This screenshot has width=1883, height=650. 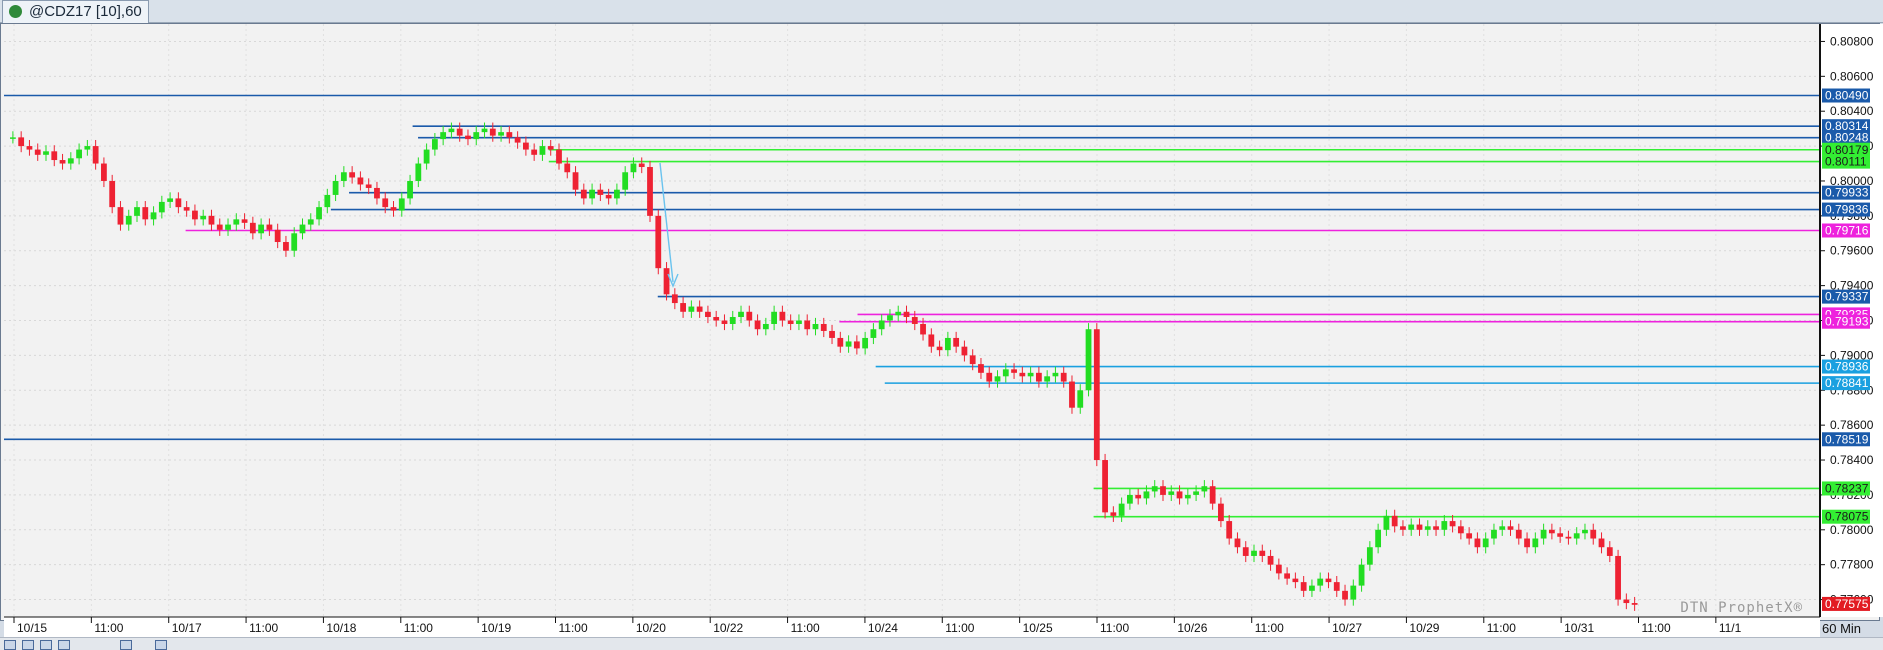 What do you see at coordinates (496, 628) in the screenshot?
I see `x-tick-label: 10/19` at bounding box center [496, 628].